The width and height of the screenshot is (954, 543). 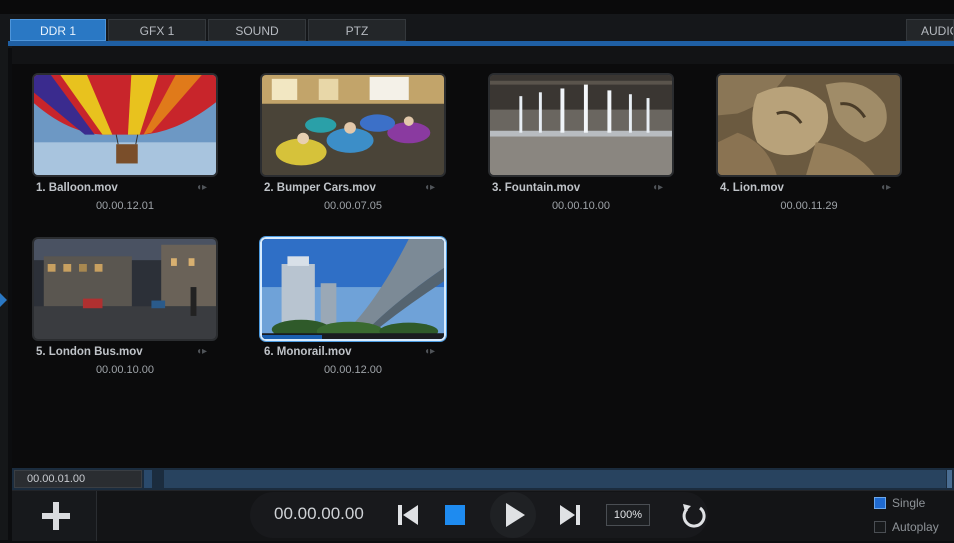 I want to click on expand-arrow-icon, so click(x=3, y=300).